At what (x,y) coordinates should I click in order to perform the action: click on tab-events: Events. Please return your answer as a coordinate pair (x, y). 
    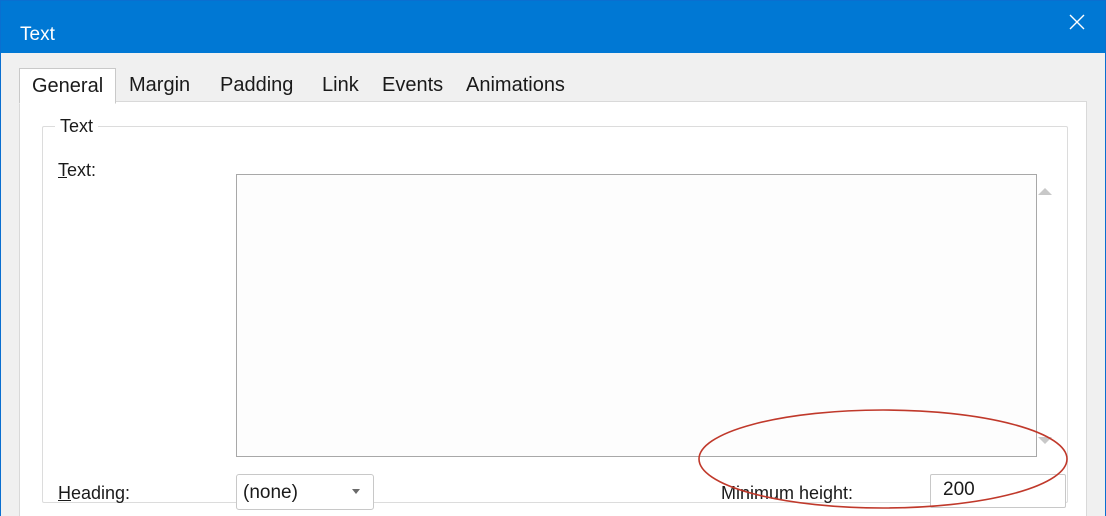
    Looking at the image, I should click on (412, 85).